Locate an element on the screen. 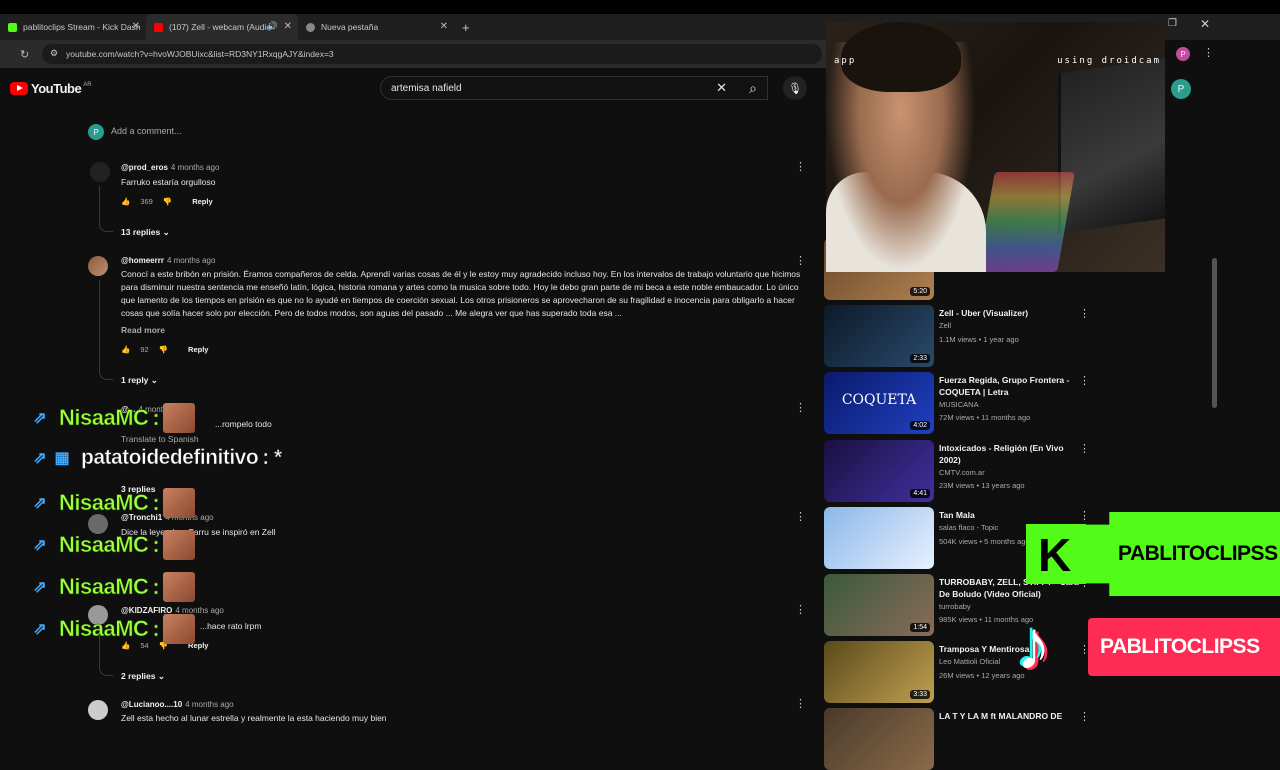 This screenshot has height=770, width=1280. video-channel: salas flaco - Topic is located at coordinates (968, 527).